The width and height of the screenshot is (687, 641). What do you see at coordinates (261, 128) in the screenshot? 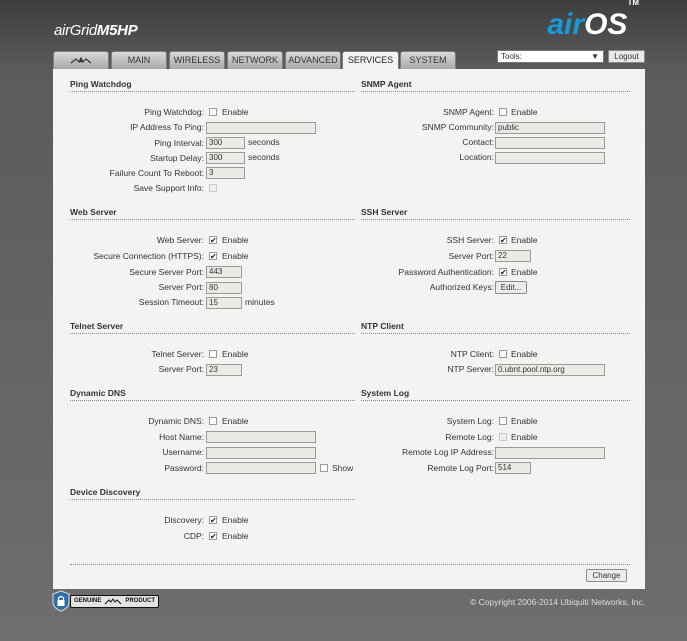
I see `ip-to-ping-input` at bounding box center [261, 128].